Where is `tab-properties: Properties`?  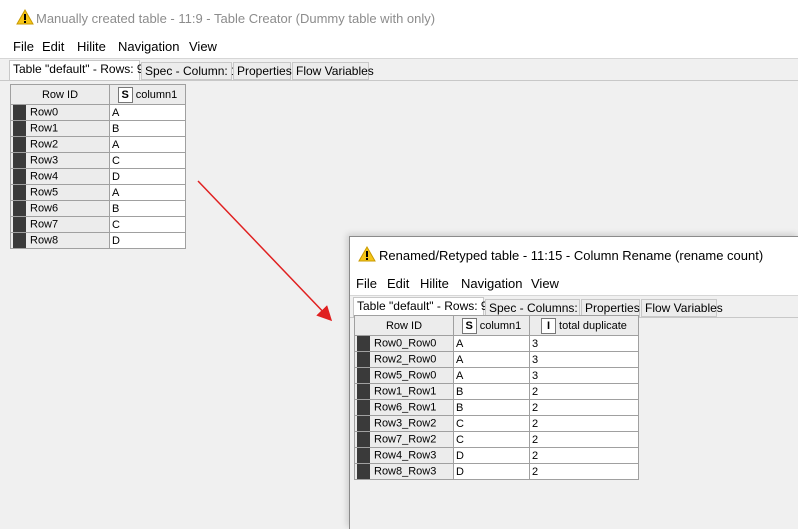 tab-properties: Properties is located at coordinates (262, 71).